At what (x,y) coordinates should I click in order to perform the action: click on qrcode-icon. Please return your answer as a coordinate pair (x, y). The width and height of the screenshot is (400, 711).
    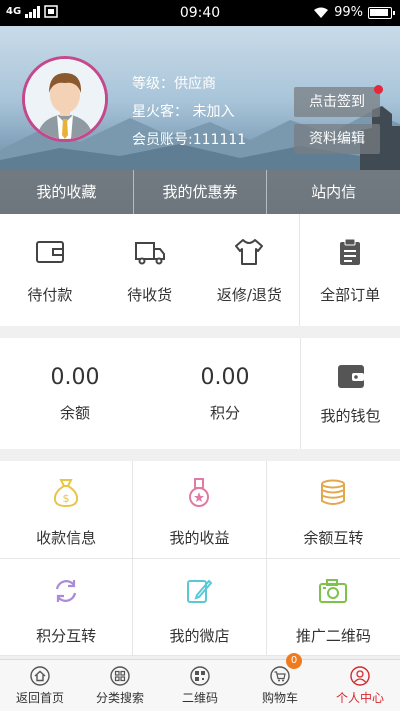
    Looking at the image, I should click on (200, 676).